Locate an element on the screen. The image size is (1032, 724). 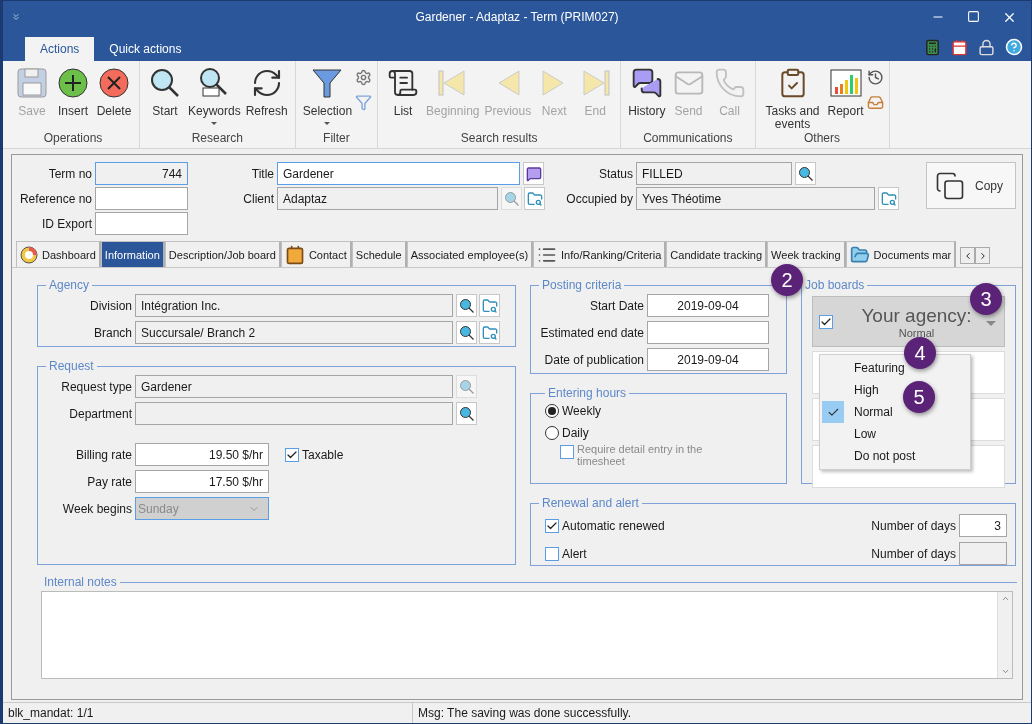
group-label: Research is located at coordinates (217, 139).